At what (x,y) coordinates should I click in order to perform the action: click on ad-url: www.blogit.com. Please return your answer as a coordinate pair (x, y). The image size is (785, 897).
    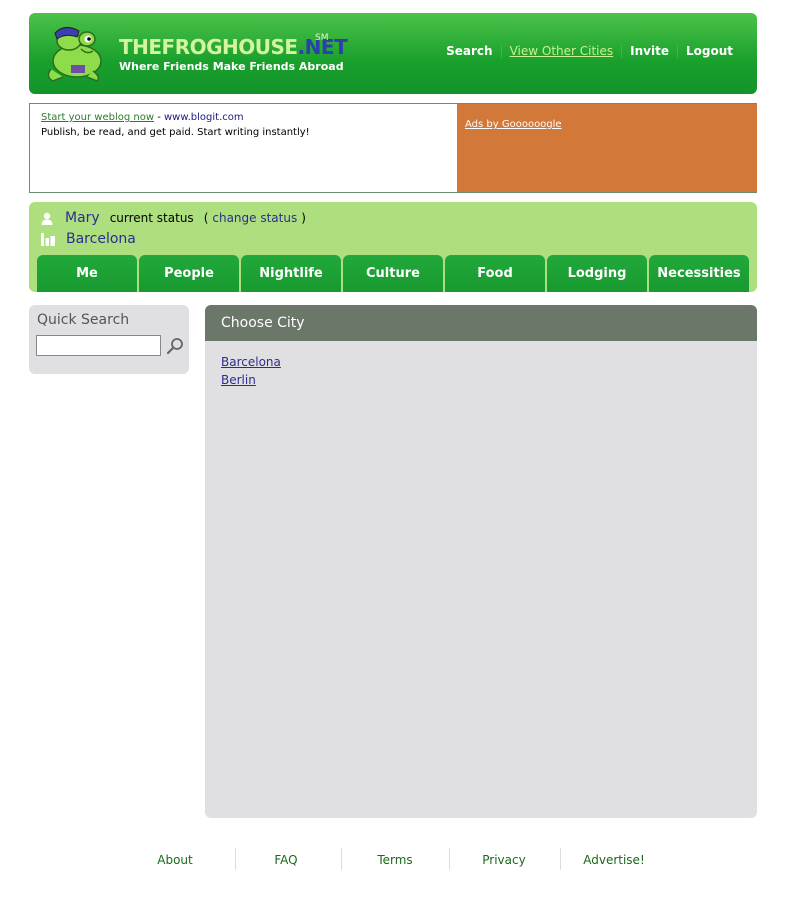
    Looking at the image, I should click on (204, 117).